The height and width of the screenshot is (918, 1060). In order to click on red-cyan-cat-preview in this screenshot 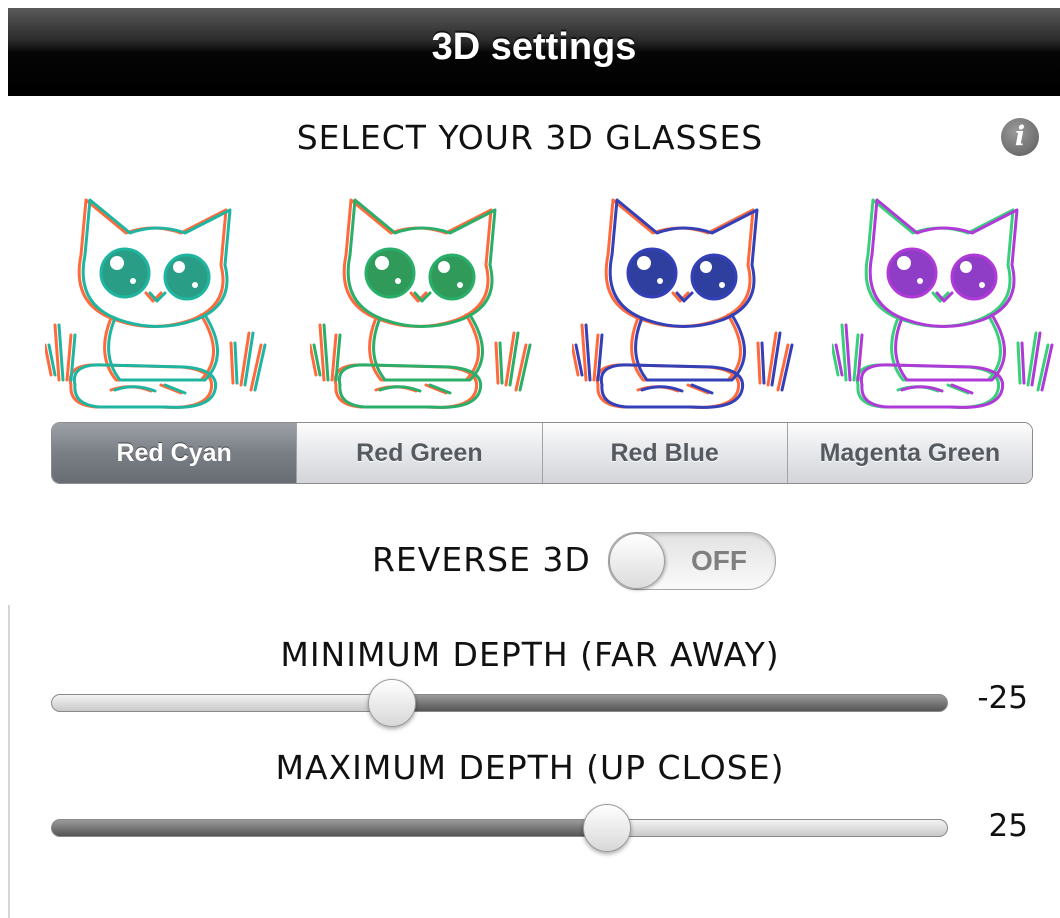, I will do `click(157, 302)`.